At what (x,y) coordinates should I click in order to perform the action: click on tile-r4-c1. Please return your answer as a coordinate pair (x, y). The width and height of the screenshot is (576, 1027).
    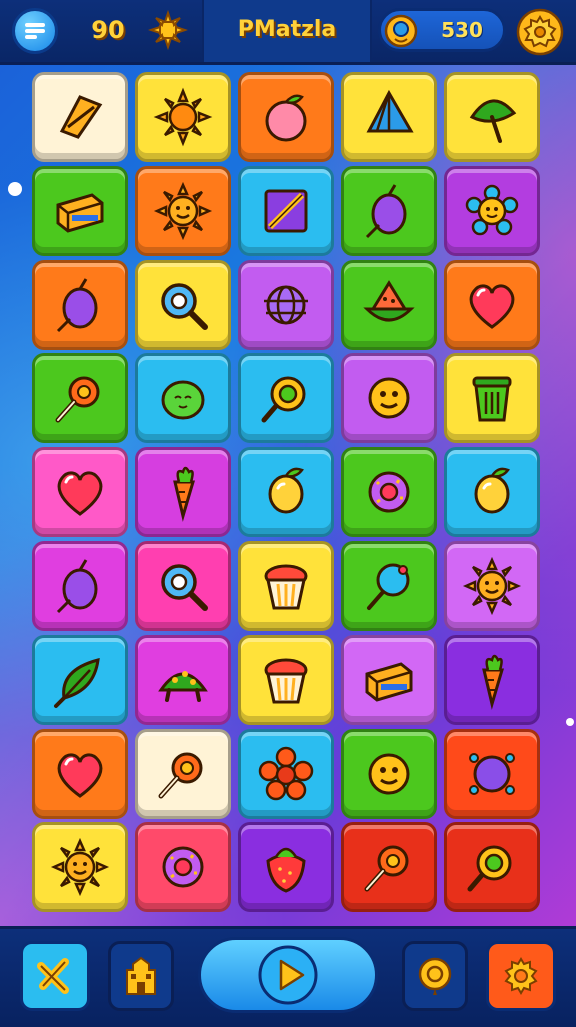
    Looking at the image, I should click on (80, 398).